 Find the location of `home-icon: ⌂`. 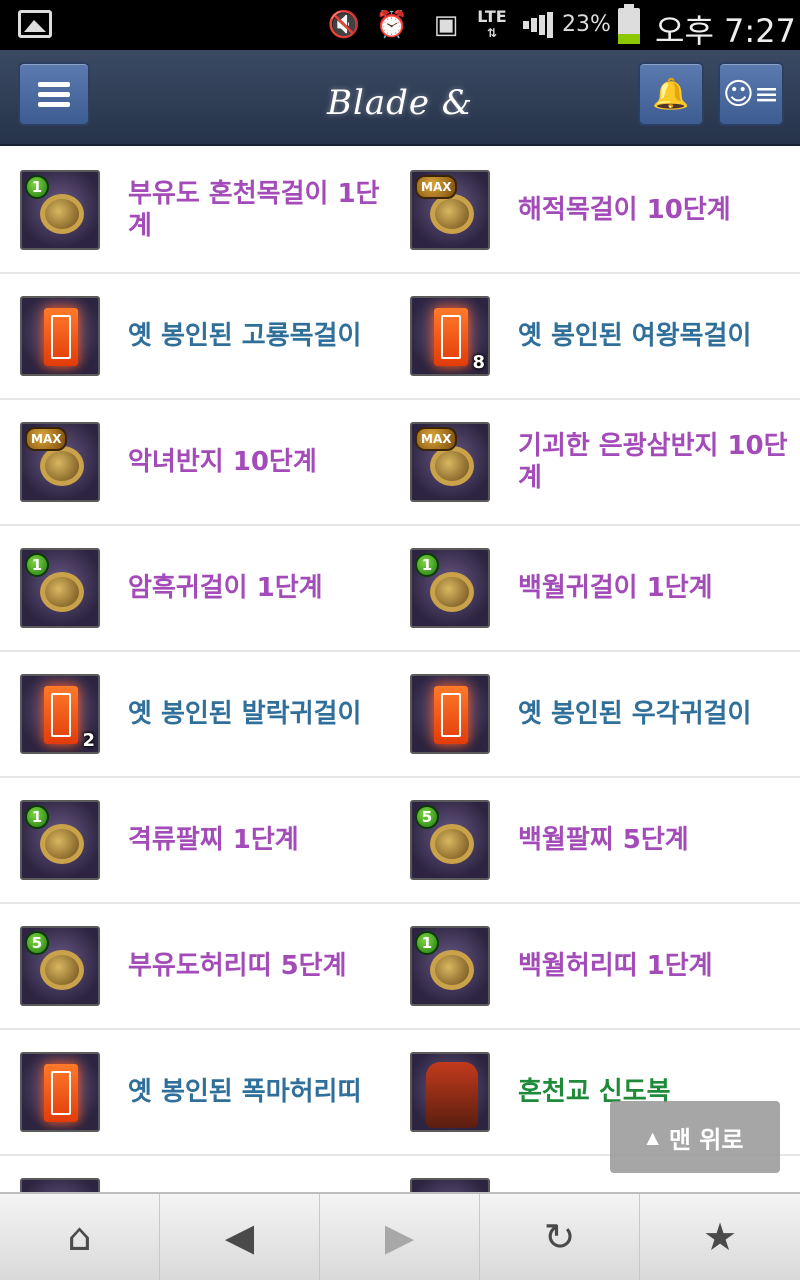

home-icon: ⌂ is located at coordinates (79, 1237).